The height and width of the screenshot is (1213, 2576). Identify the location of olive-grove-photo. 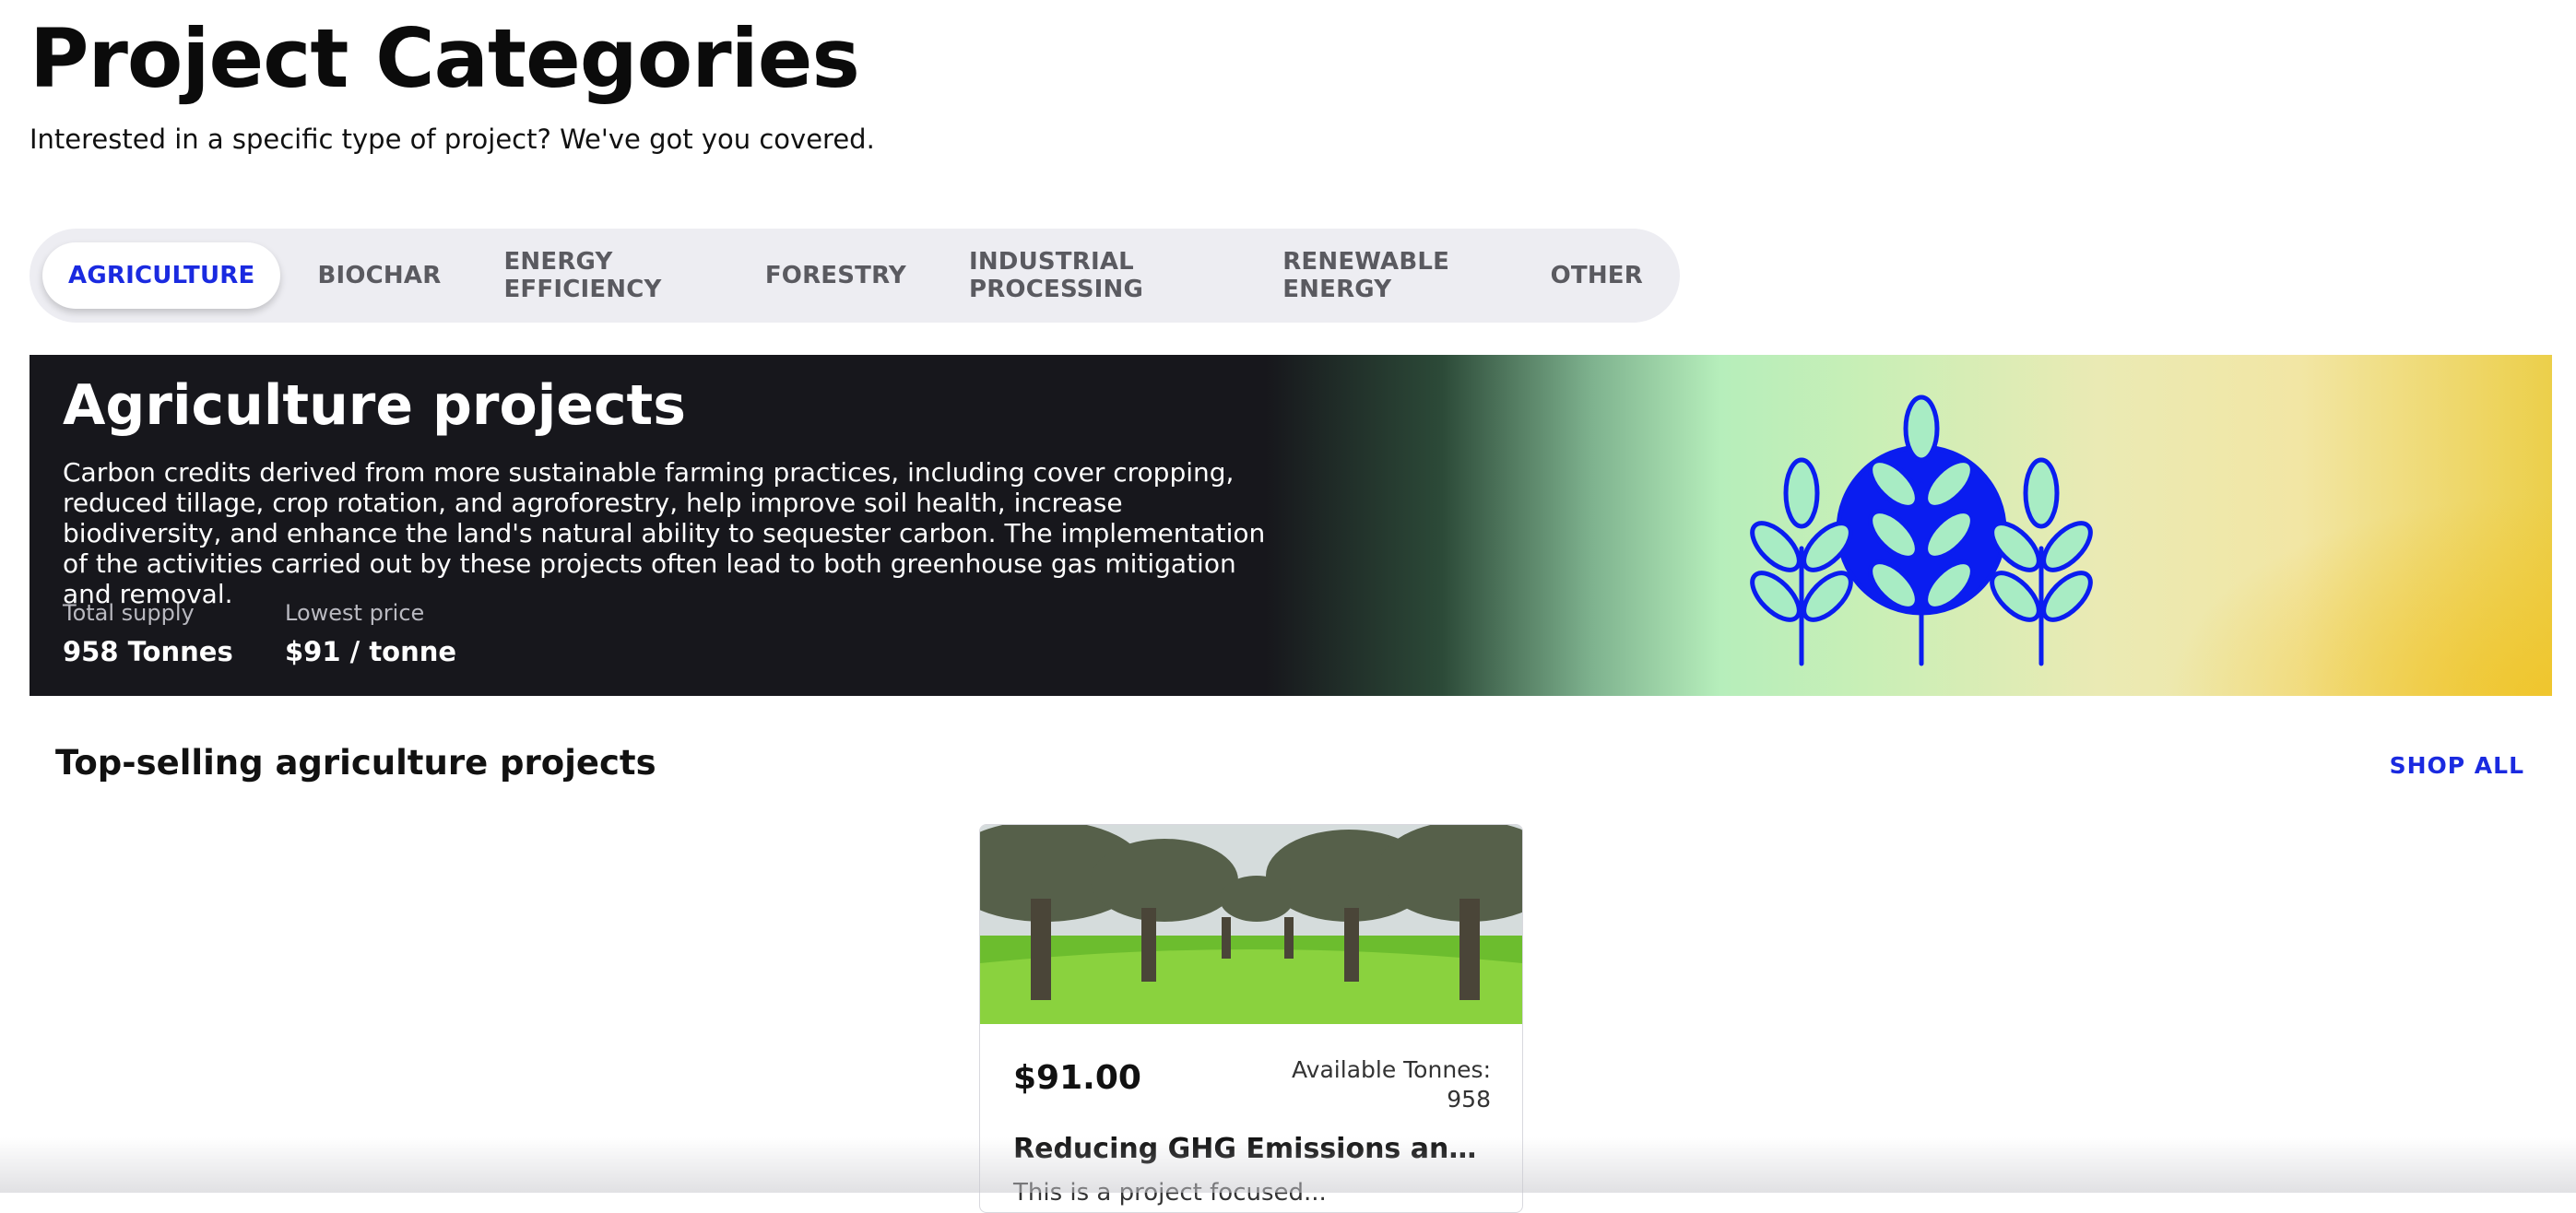
(1251, 924).